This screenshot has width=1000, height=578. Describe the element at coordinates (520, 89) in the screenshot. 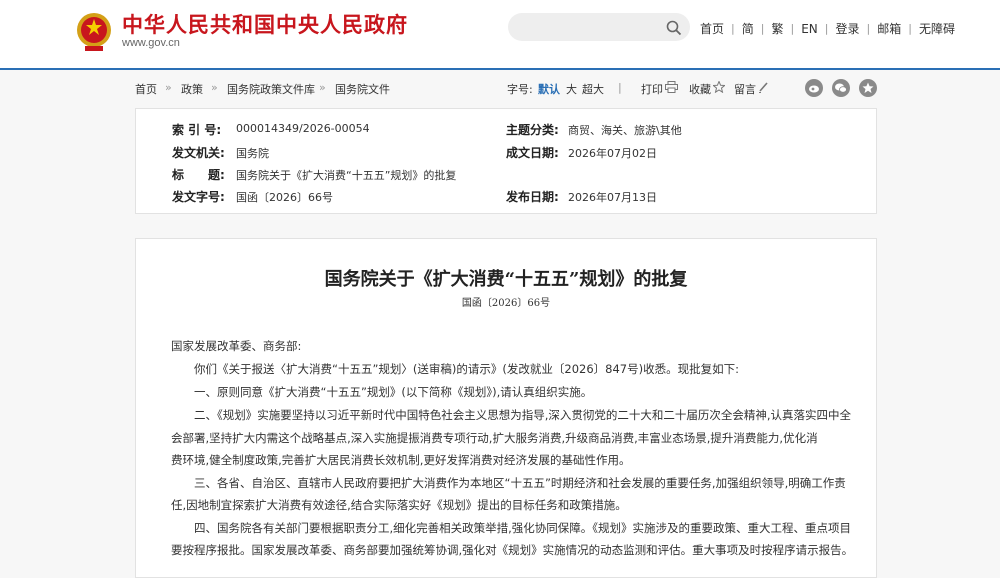

I see `font-size-label: 字号:` at that location.